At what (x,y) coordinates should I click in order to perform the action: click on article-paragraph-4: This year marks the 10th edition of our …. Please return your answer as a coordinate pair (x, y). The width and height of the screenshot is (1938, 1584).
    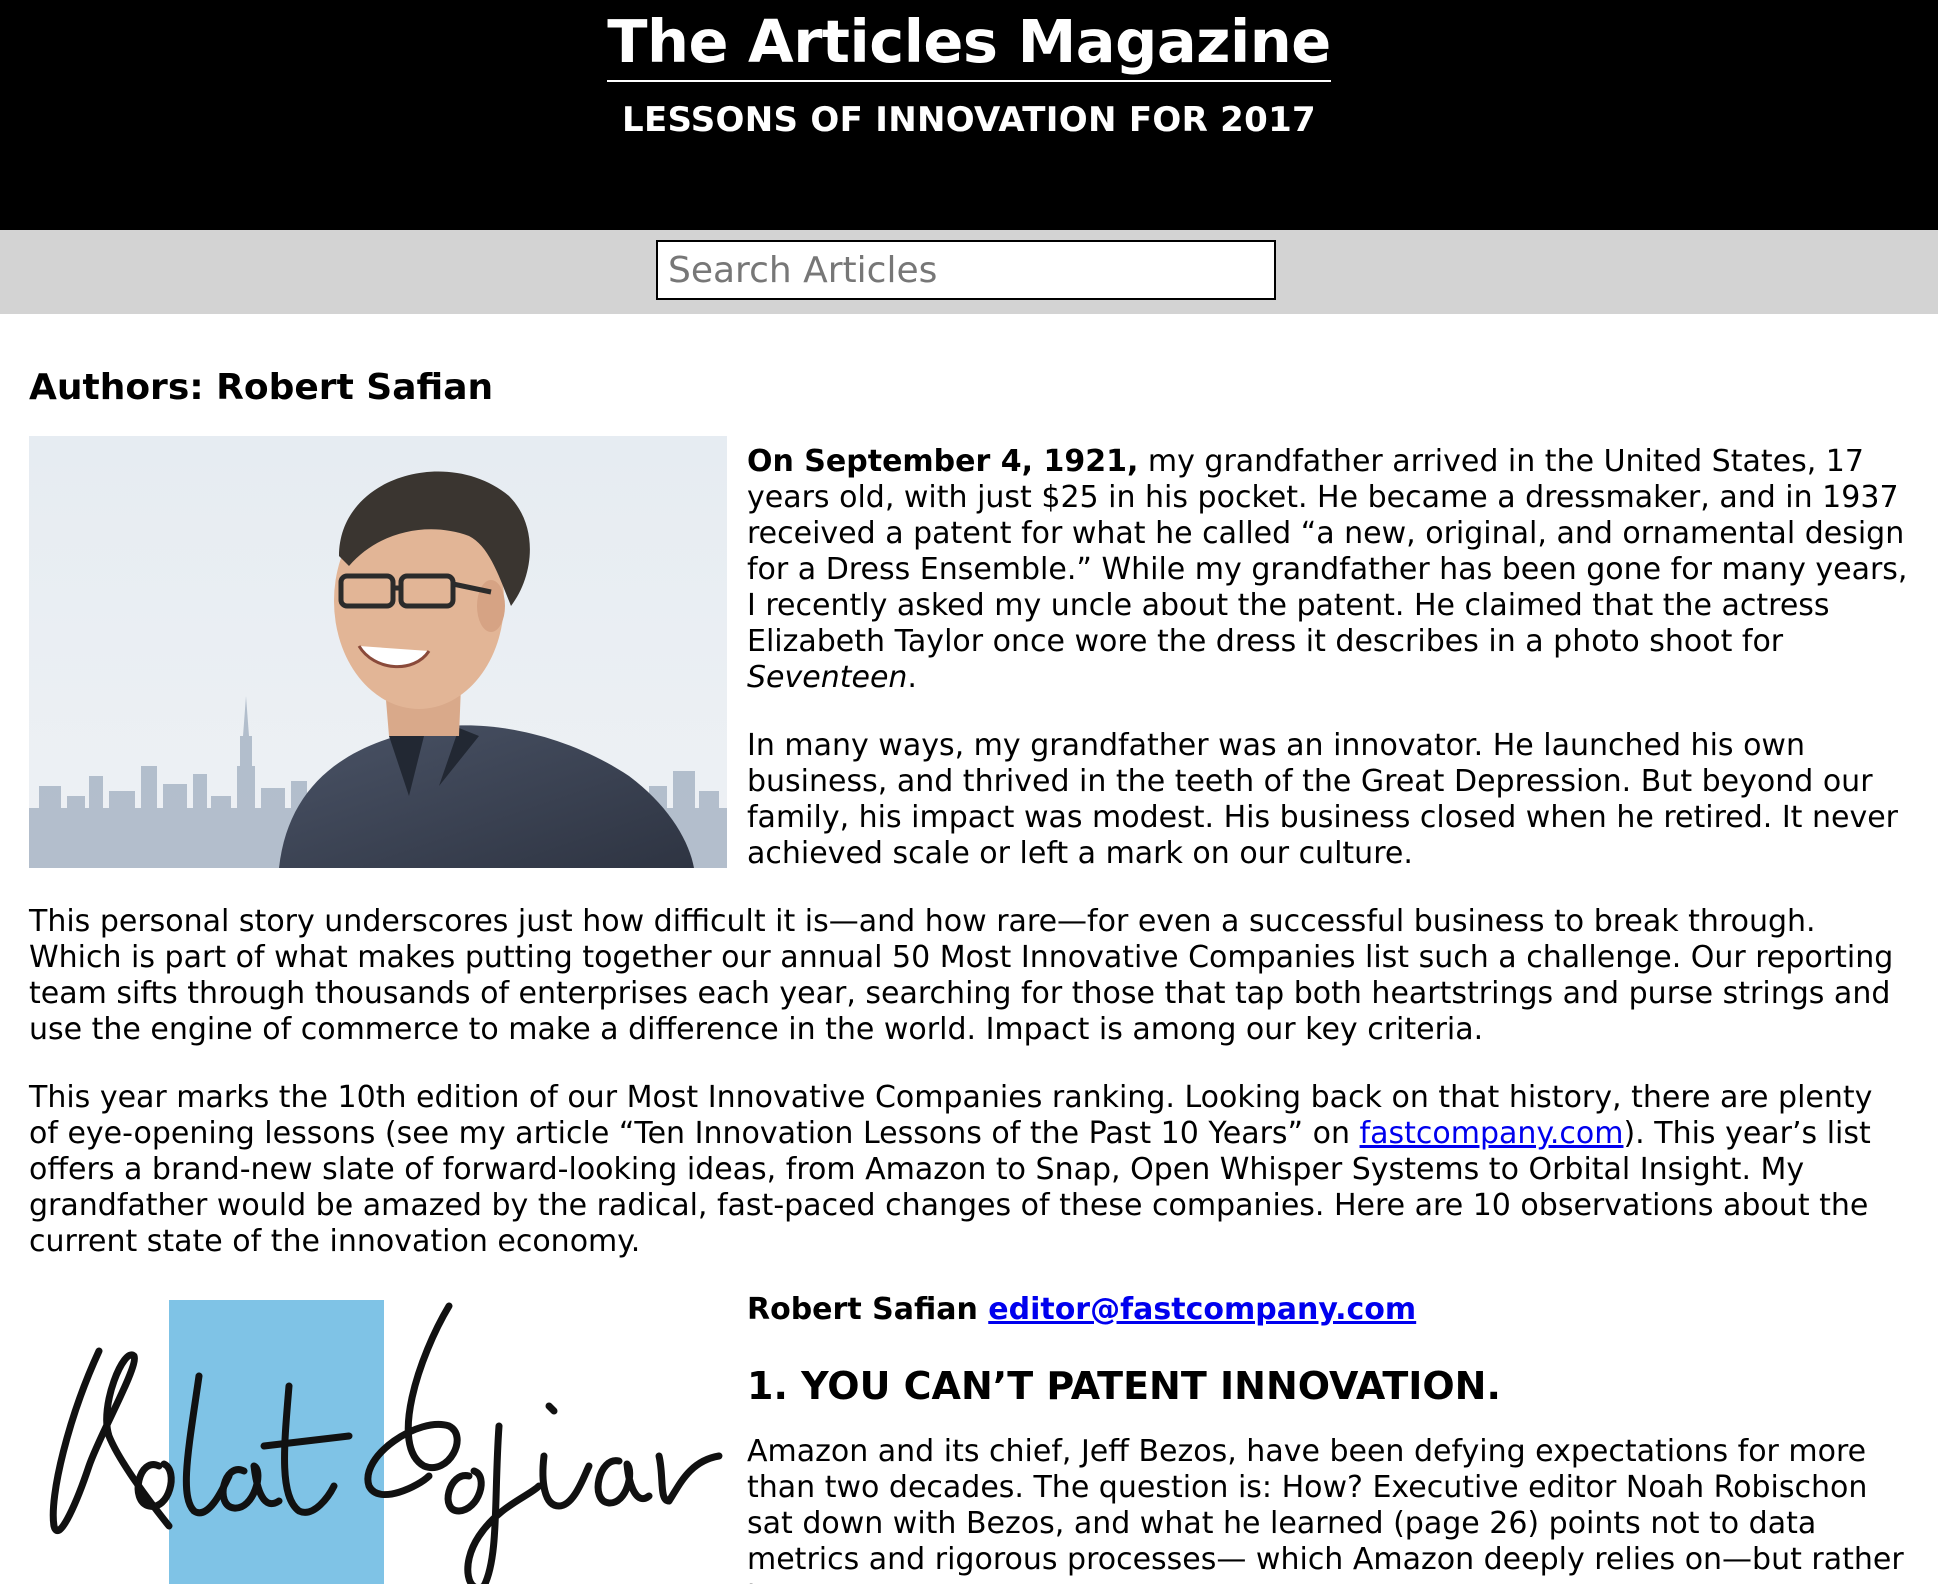
    Looking at the image, I should click on (969, 1170).